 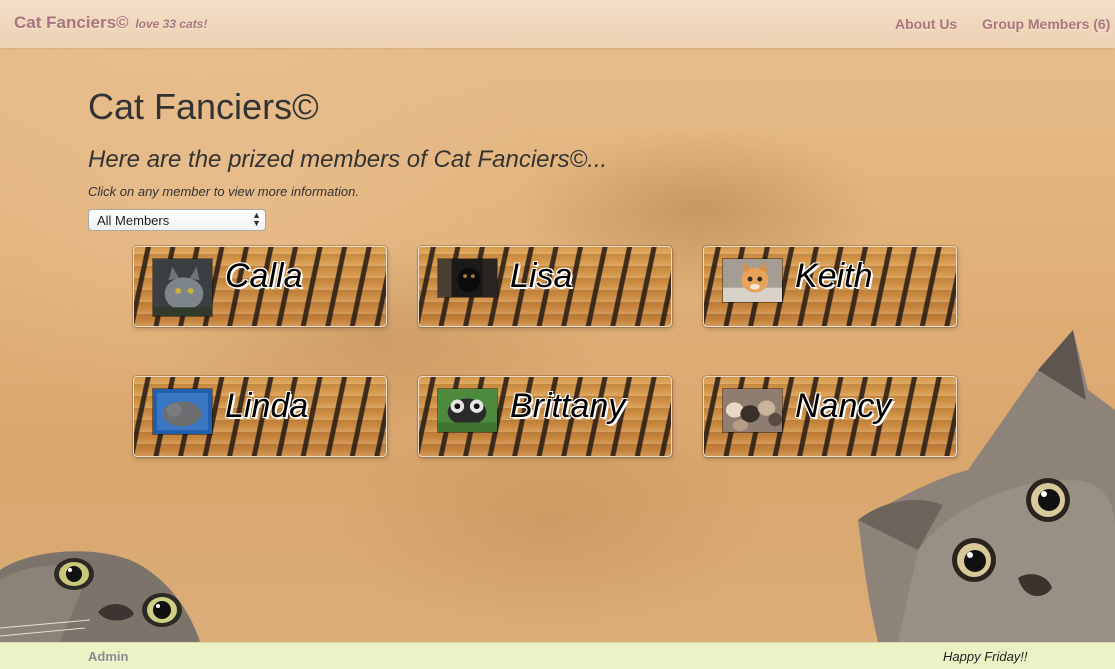 I want to click on member-name: Calla, so click(x=264, y=276).